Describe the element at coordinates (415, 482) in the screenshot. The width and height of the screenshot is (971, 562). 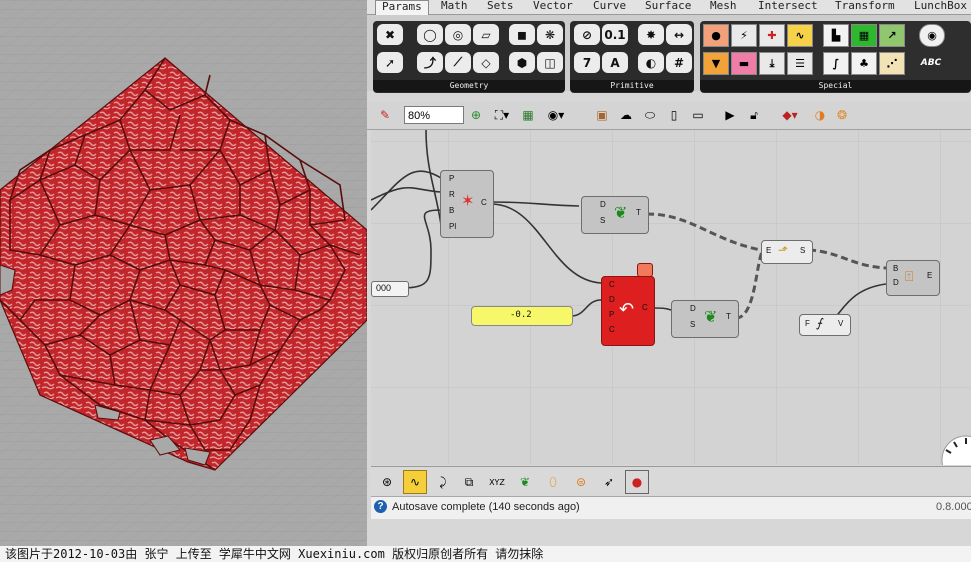
I see `graph-icon: ∿` at that location.